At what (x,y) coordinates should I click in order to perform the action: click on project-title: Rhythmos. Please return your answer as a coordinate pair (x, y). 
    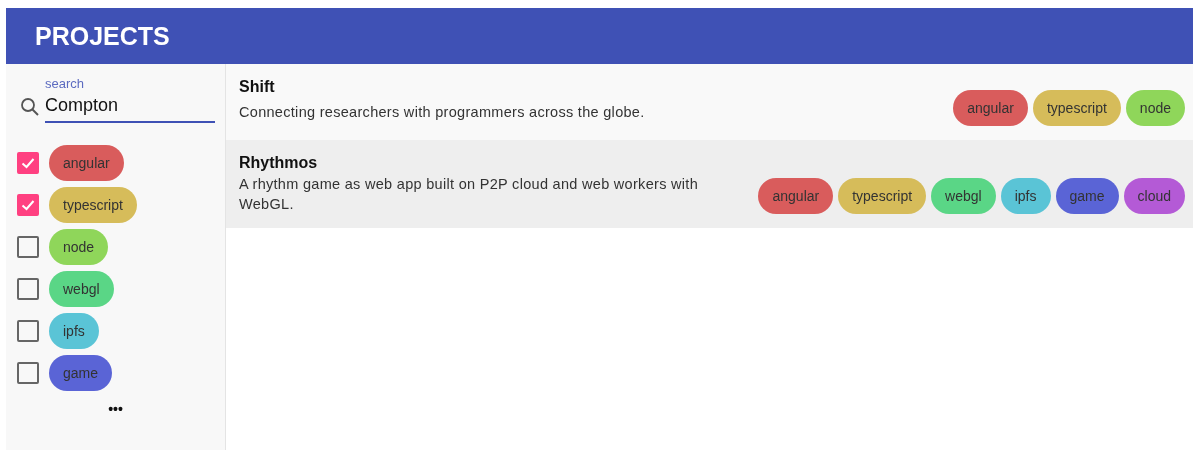
    Looking at the image, I should click on (279, 163).